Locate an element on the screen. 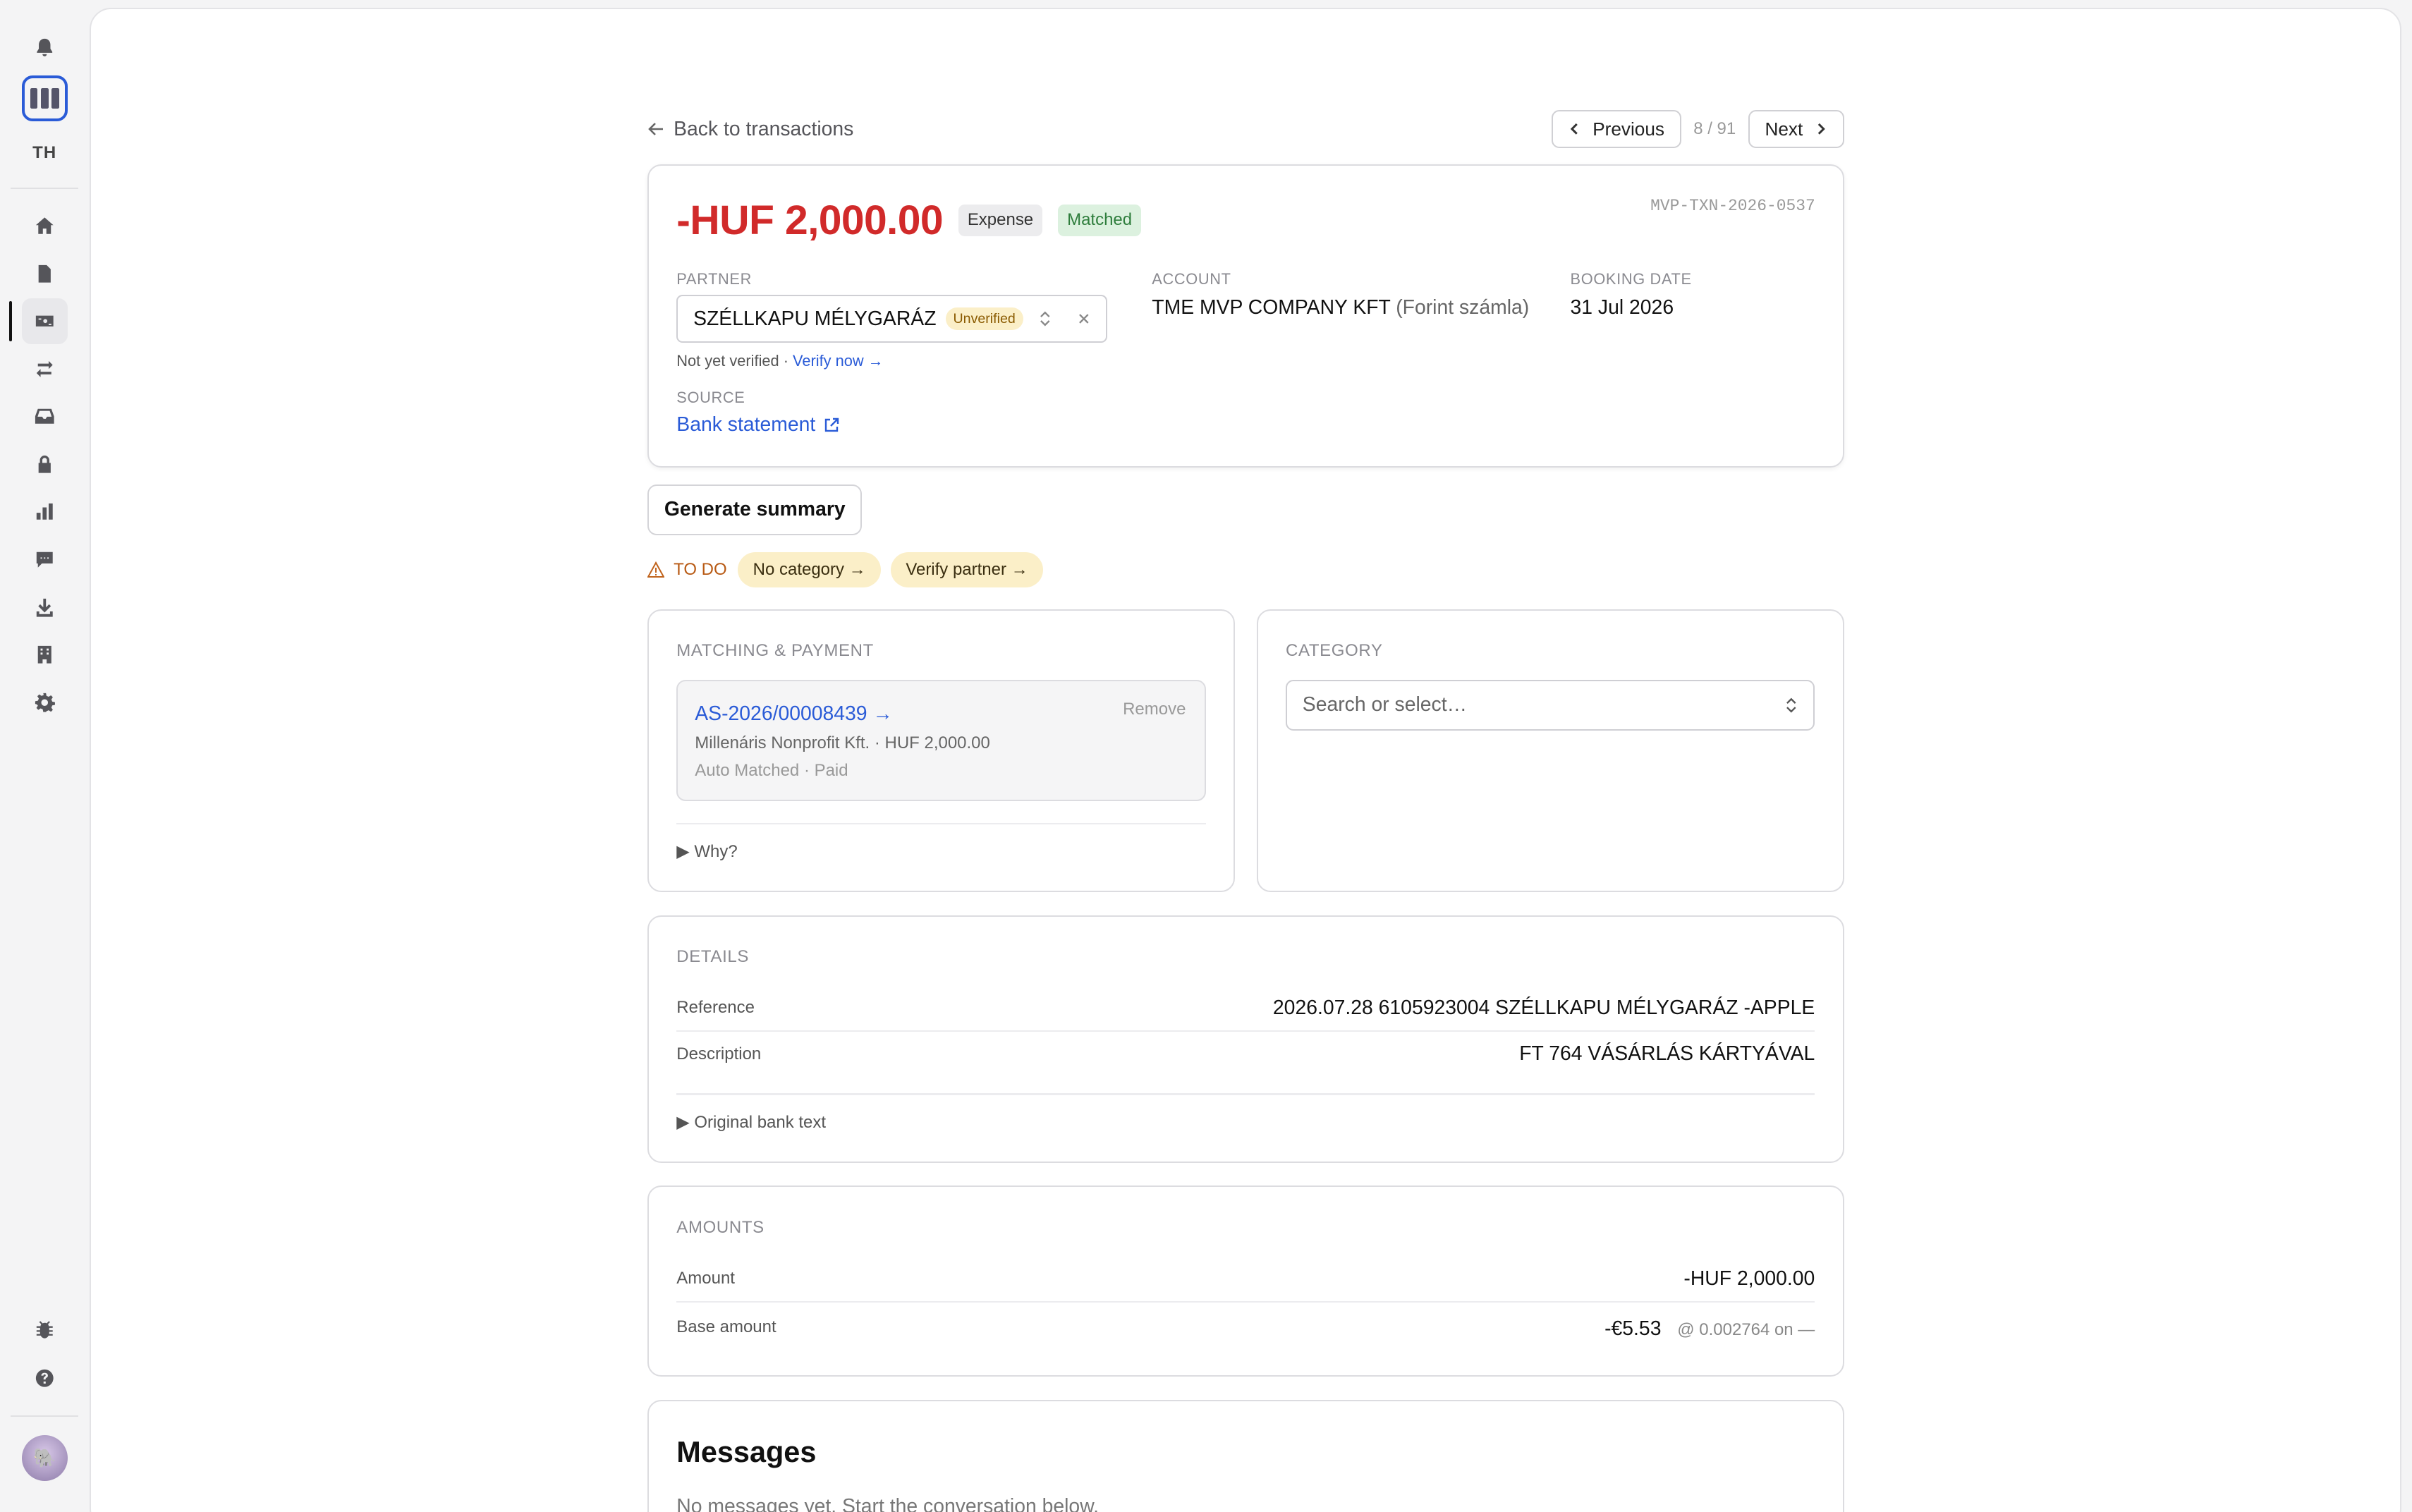 Image resolution: width=2412 pixels, height=1512 pixels. detail-key: Reference is located at coordinates (715, 1008).